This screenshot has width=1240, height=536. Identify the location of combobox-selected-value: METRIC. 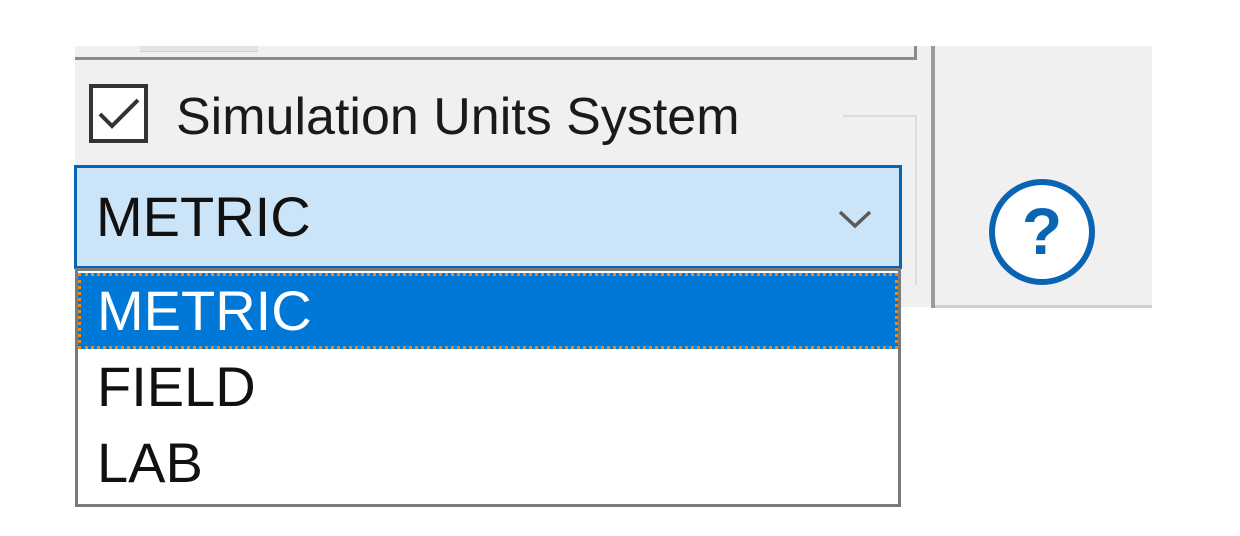
(203, 216).